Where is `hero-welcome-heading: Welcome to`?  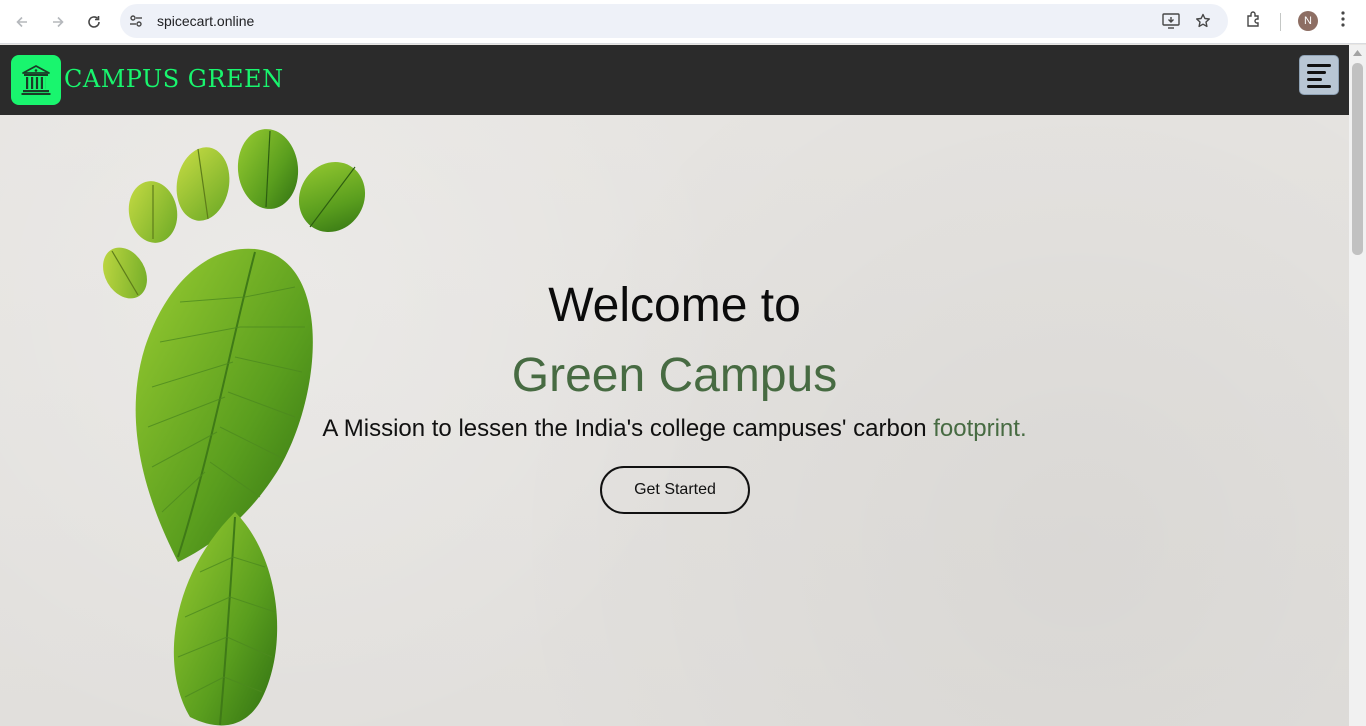 hero-welcome-heading: Welcome to is located at coordinates (674, 305).